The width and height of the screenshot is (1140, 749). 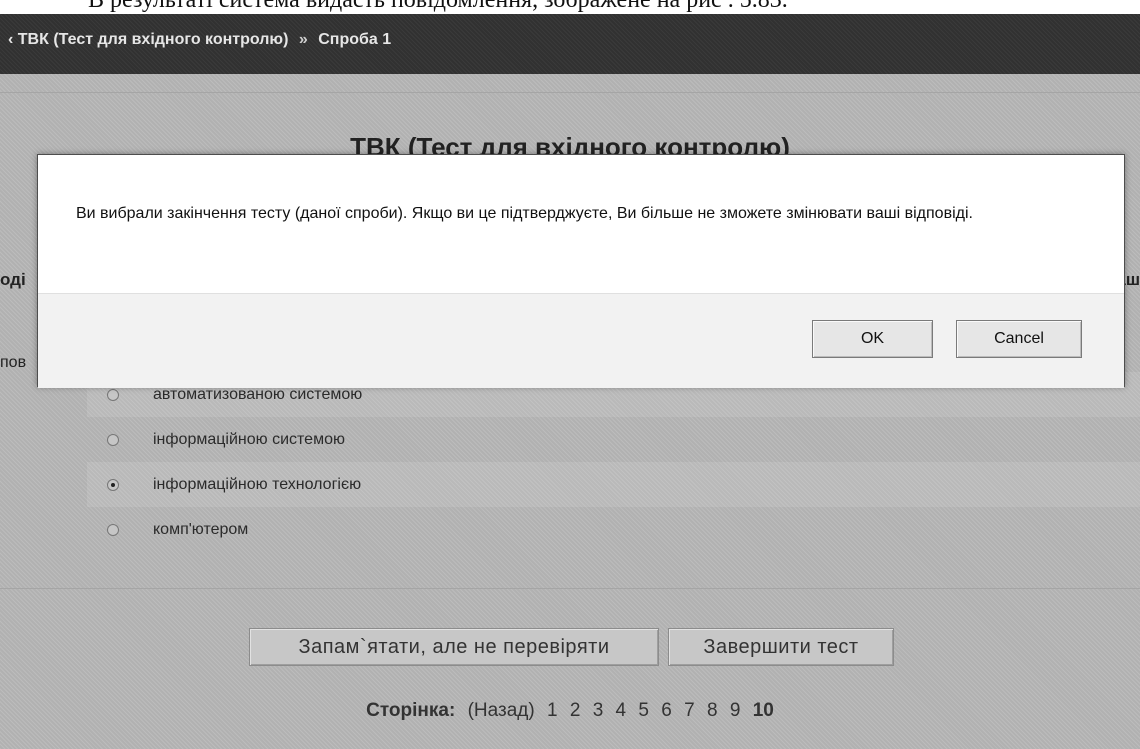 I want to click on answer-option: комп'ютером, so click(x=613, y=529).